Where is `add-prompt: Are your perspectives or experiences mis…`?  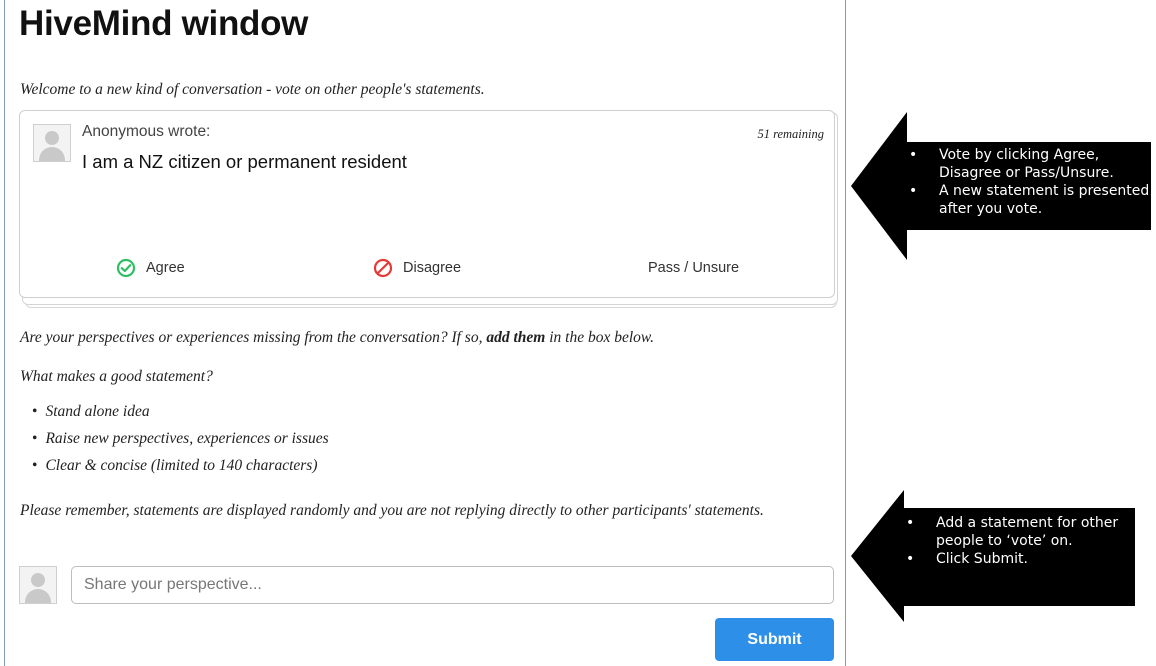
add-prompt: Are your perspectives or experiences mis… is located at coordinates (337, 338).